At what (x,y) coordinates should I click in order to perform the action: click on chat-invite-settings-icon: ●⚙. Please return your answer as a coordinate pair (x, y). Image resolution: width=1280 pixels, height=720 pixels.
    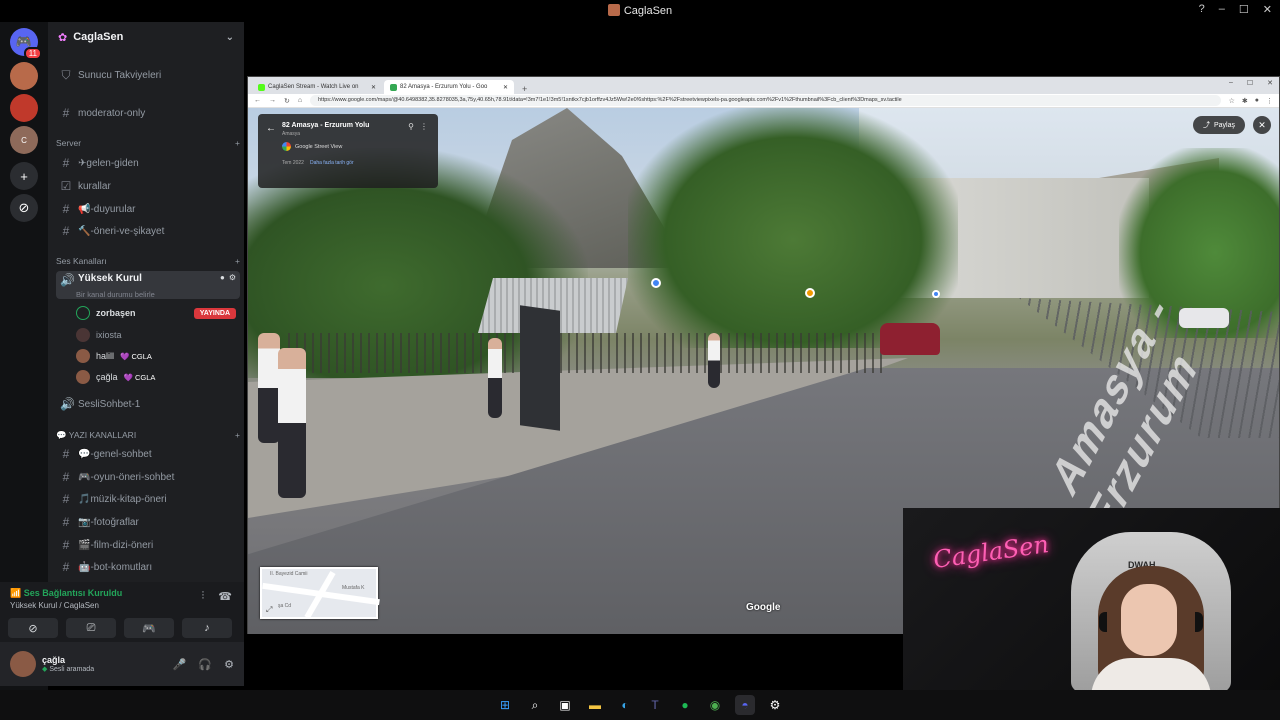
    Looking at the image, I should click on (230, 277).